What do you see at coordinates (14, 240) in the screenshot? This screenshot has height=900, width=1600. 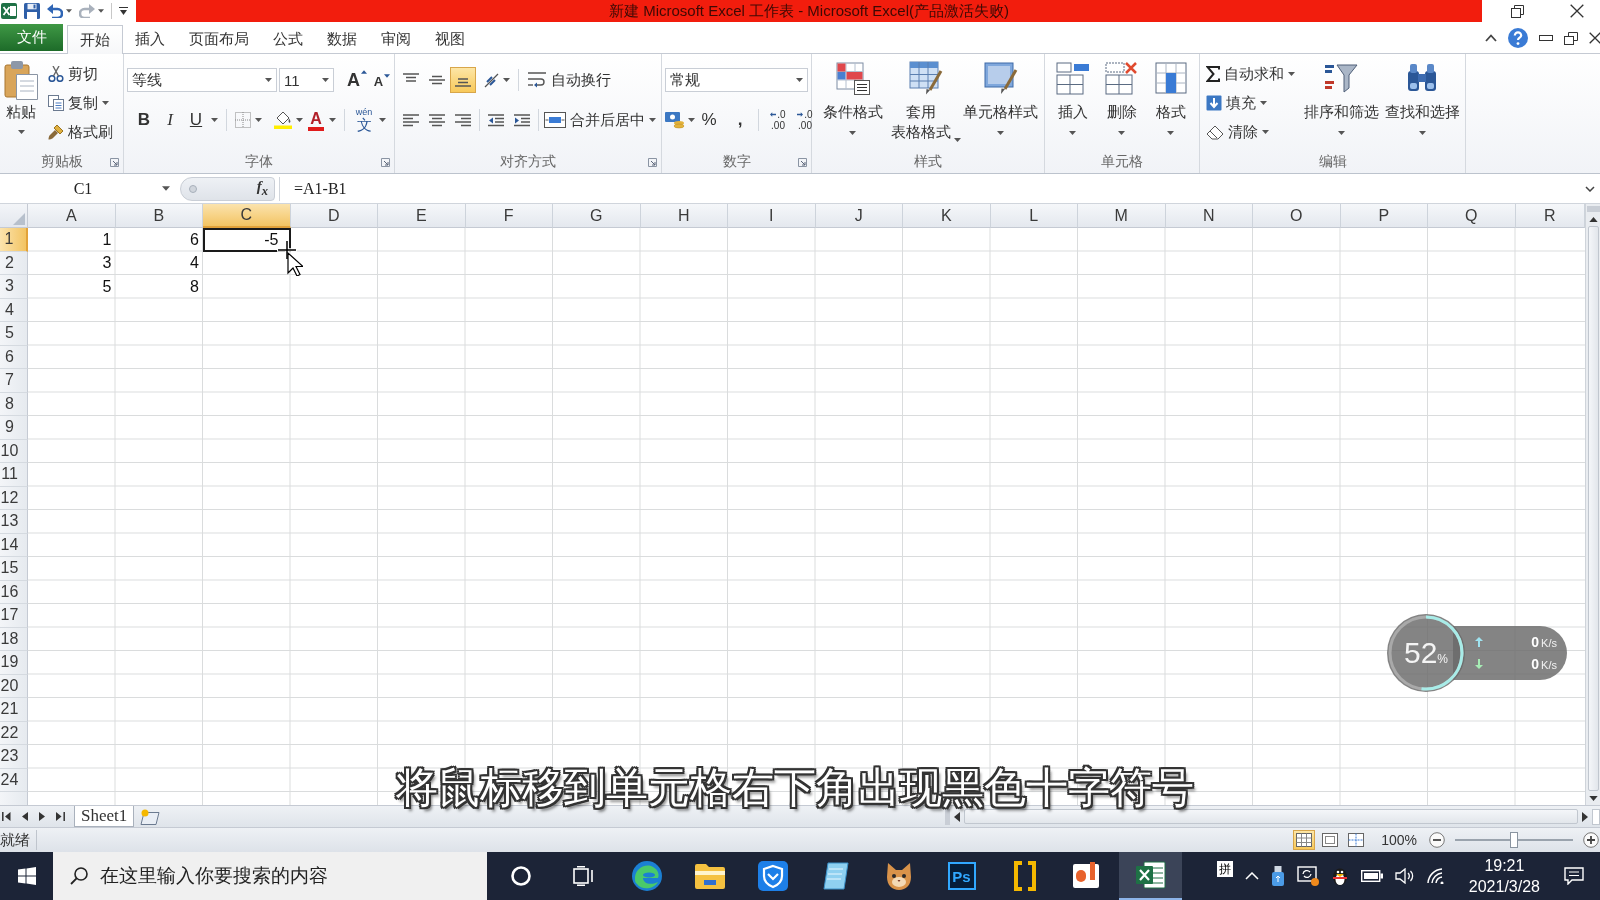 I see `row-header: 1` at bounding box center [14, 240].